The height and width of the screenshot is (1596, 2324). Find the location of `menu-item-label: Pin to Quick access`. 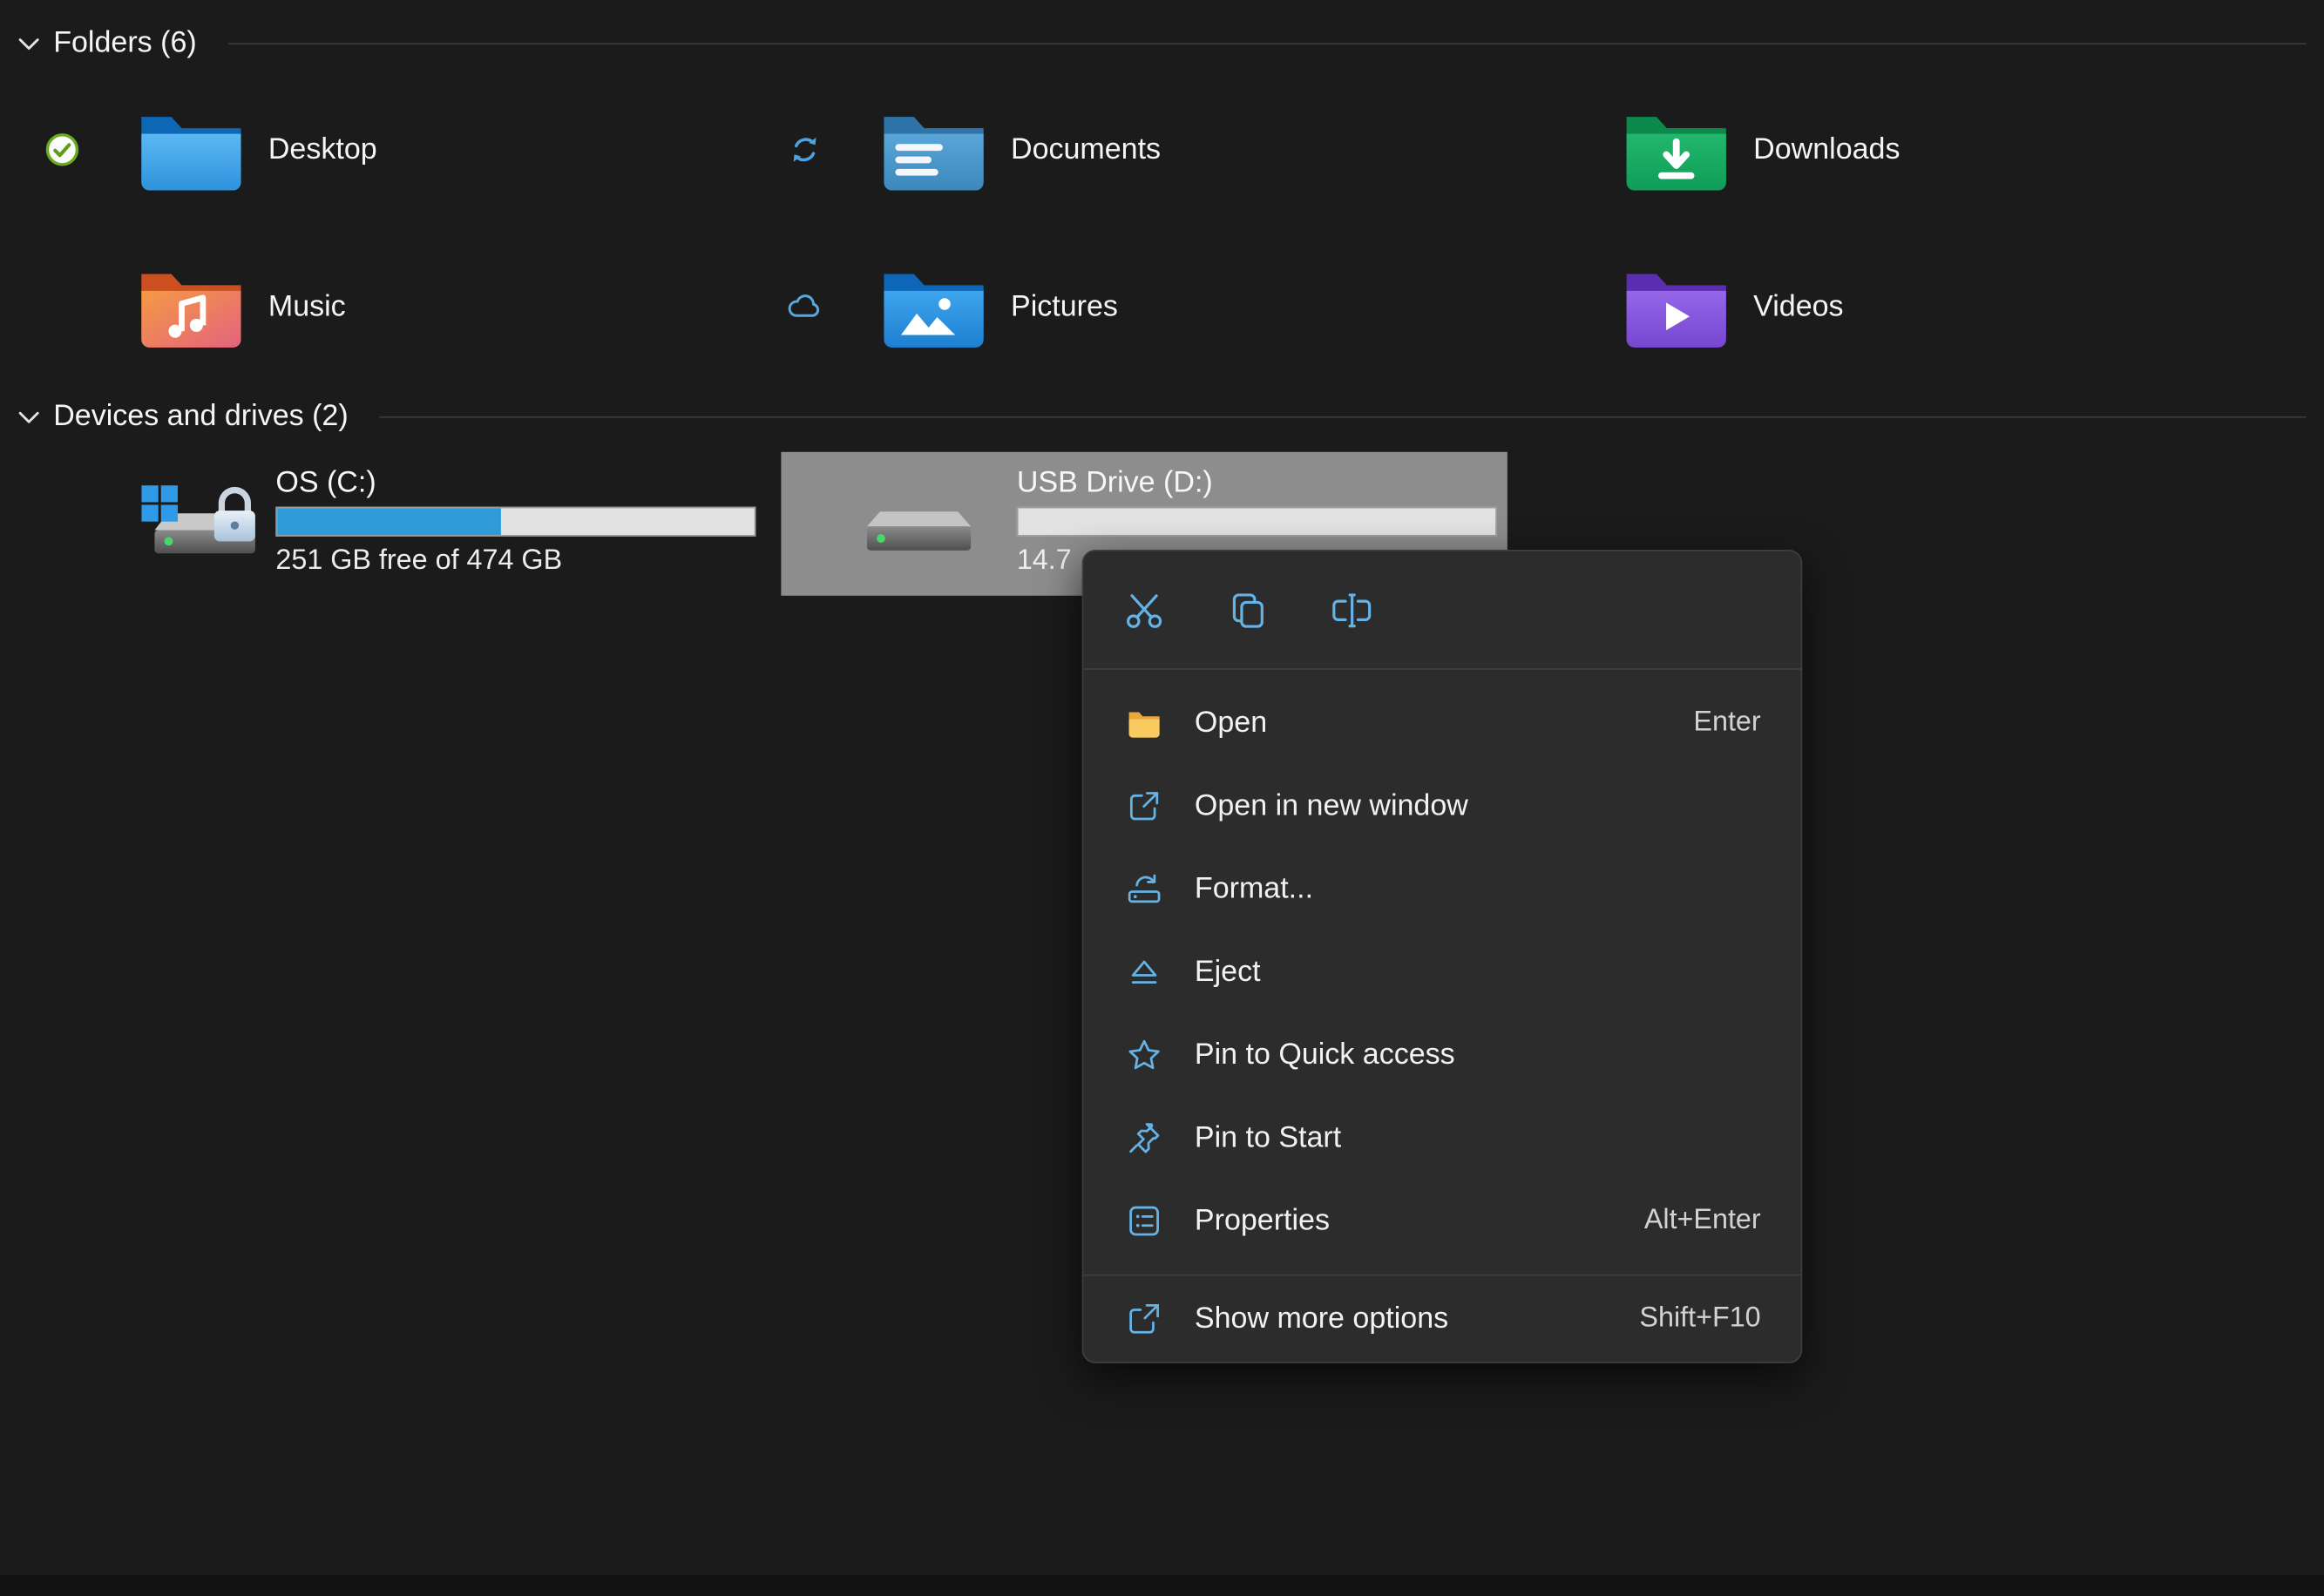

menu-item-label: Pin to Quick access is located at coordinates (1324, 1054).